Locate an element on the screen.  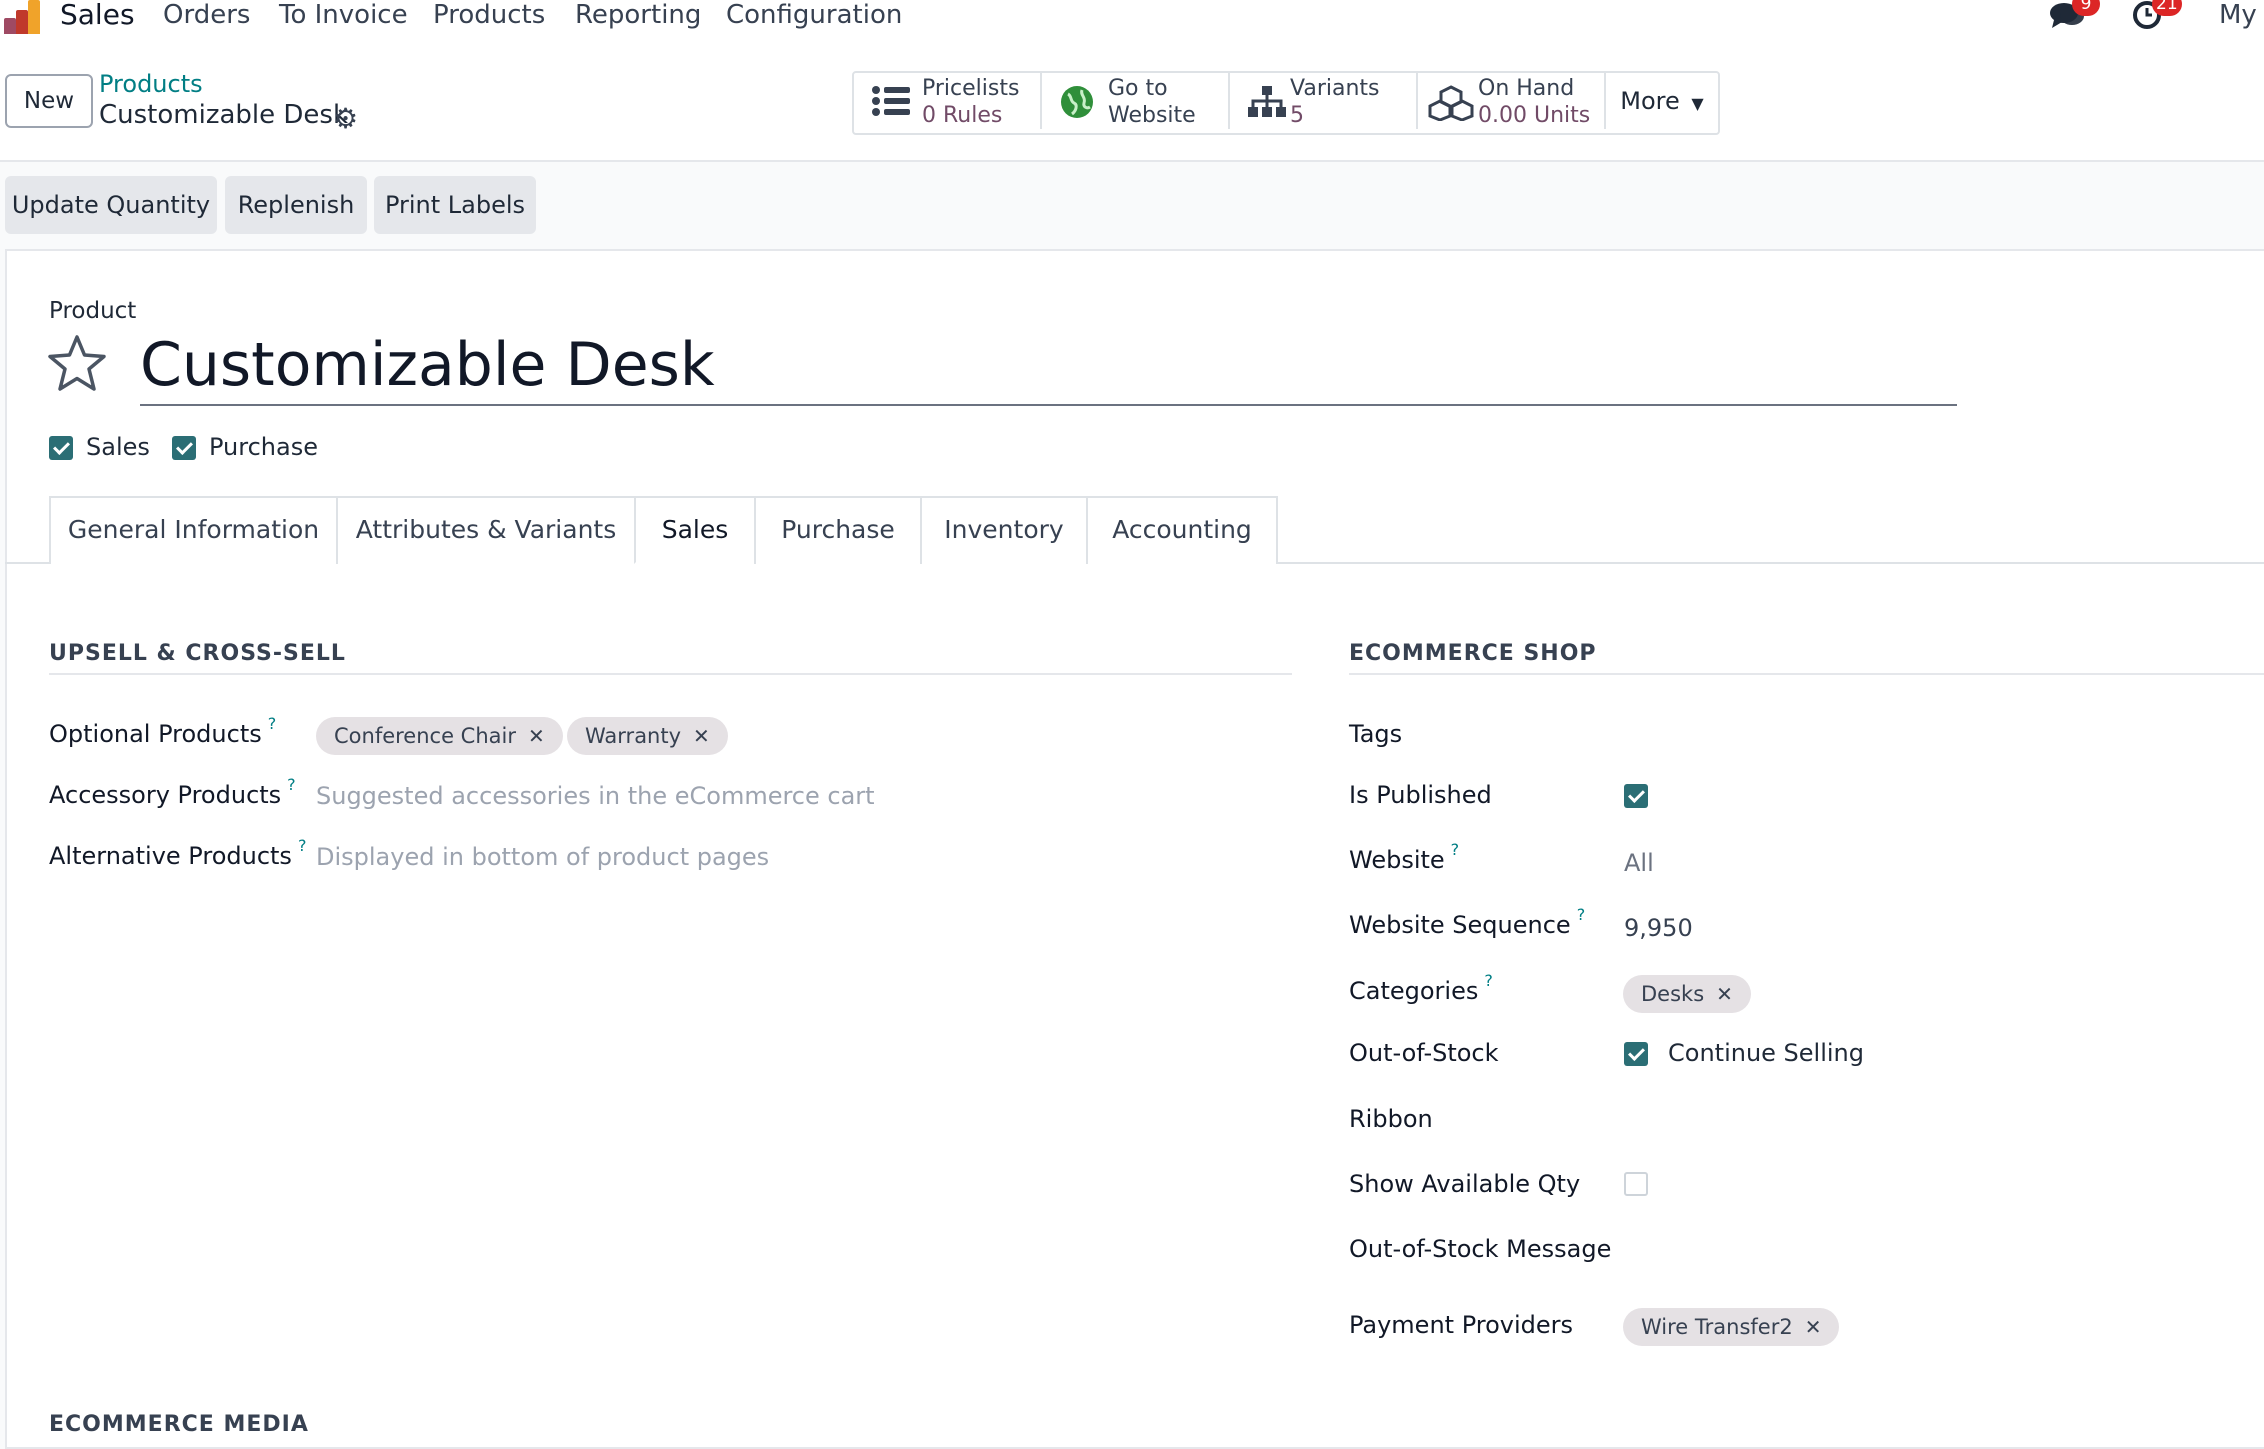
product-caption: Product is located at coordinates (93, 311).